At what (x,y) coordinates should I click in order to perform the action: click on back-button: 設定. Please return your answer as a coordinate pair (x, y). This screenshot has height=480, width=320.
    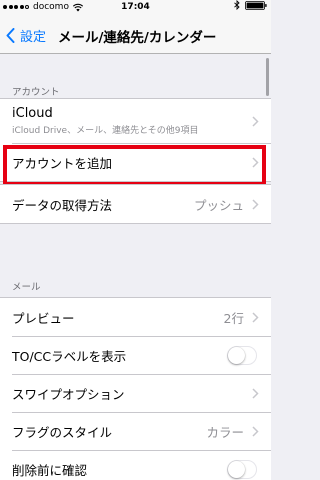
    Looking at the image, I should click on (26, 35).